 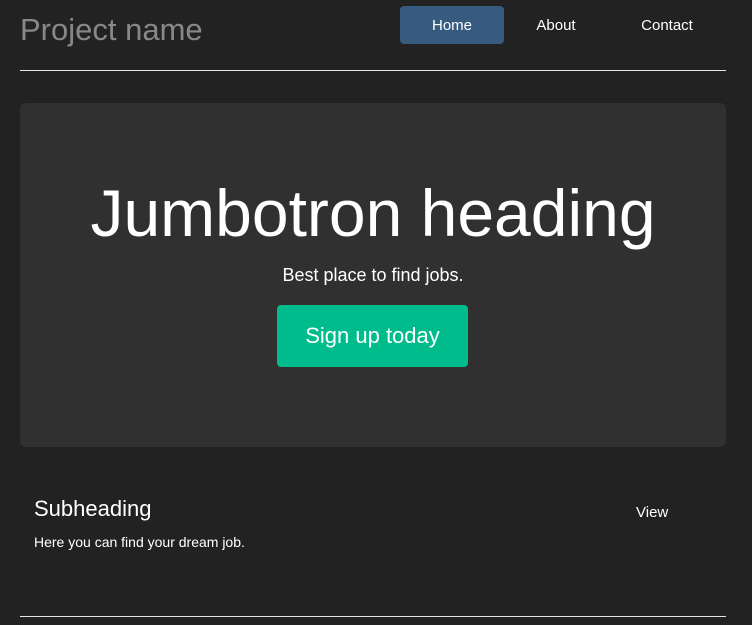 What do you see at coordinates (372, 336) in the screenshot?
I see `sign-up-button: Sign up today` at bounding box center [372, 336].